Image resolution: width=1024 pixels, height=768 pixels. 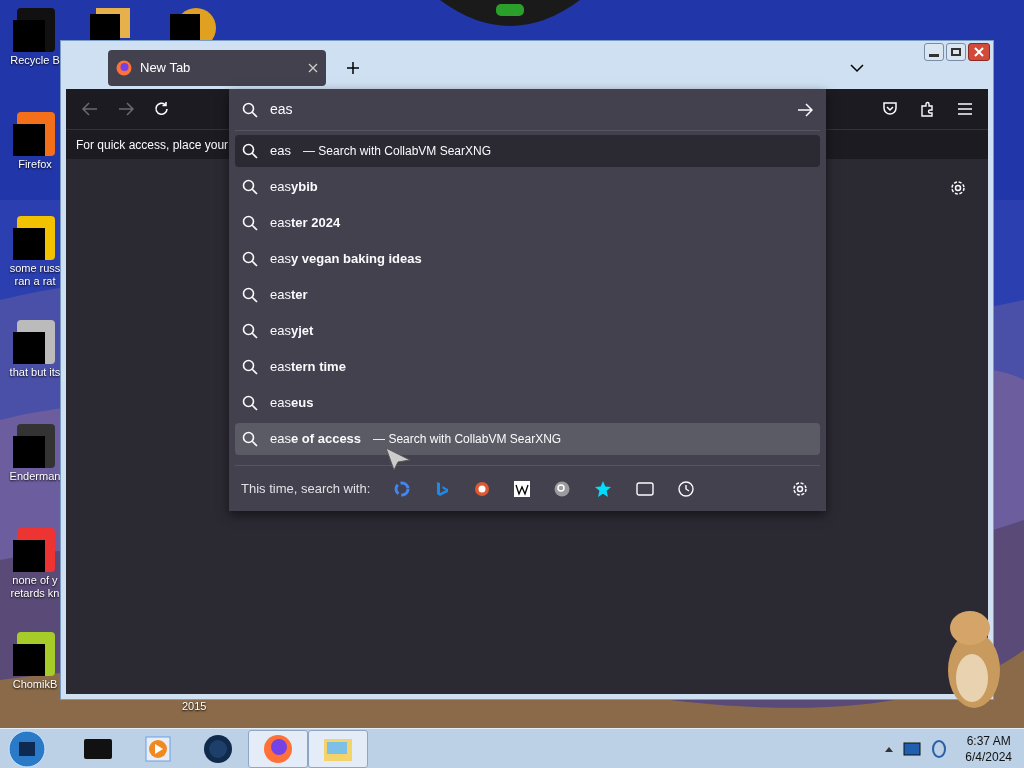 What do you see at coordinates (162, 109) in the screenshot?
I see `reload-icon` at bounding box center [162, 109].